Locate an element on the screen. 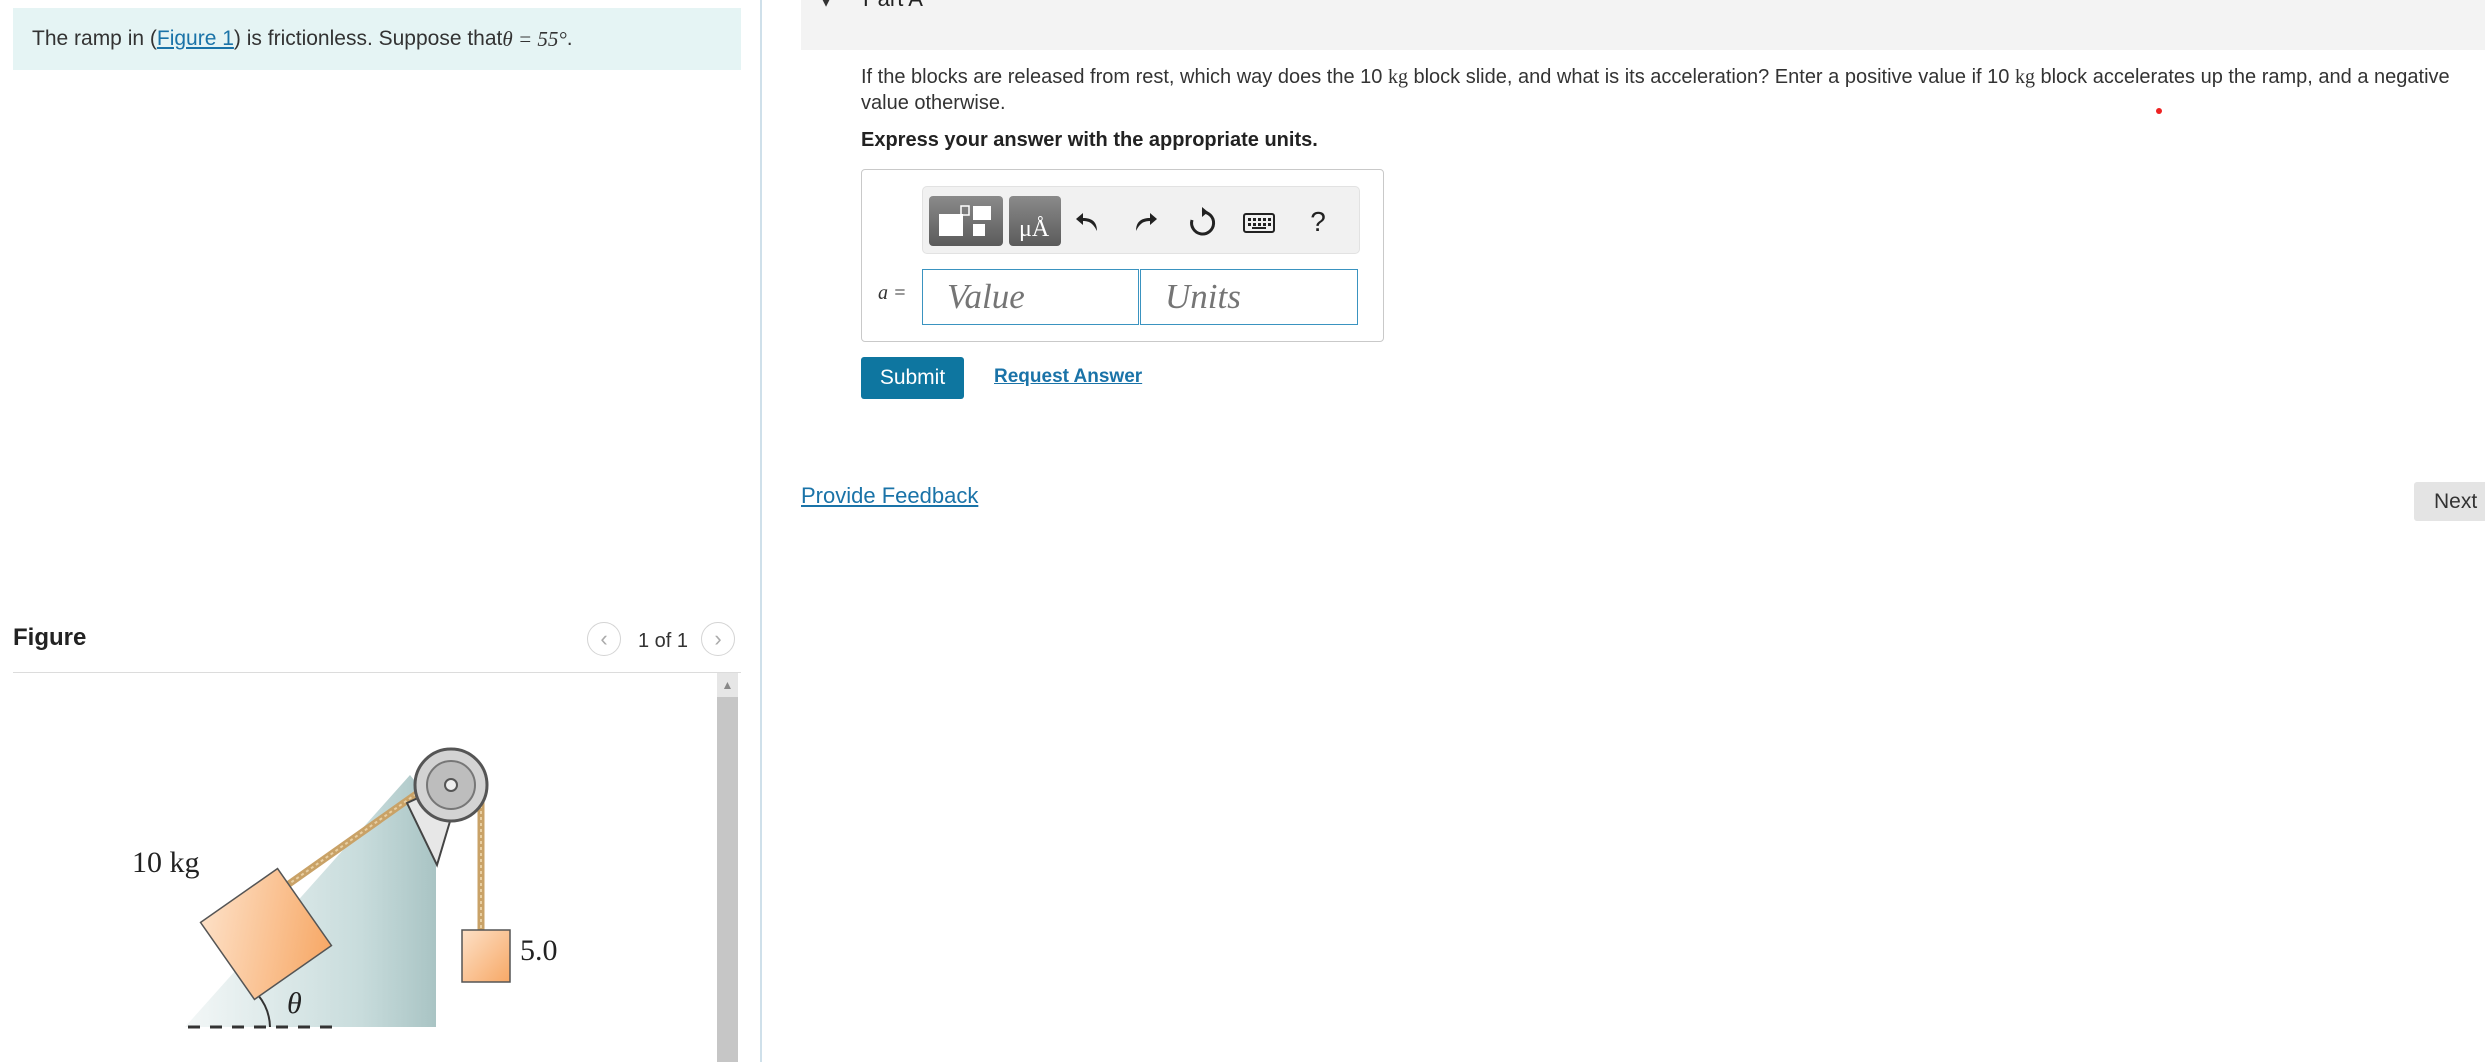 This screenshot has width=2485, height=1062. keyboard-icon is located at coordinates (1259, 223).